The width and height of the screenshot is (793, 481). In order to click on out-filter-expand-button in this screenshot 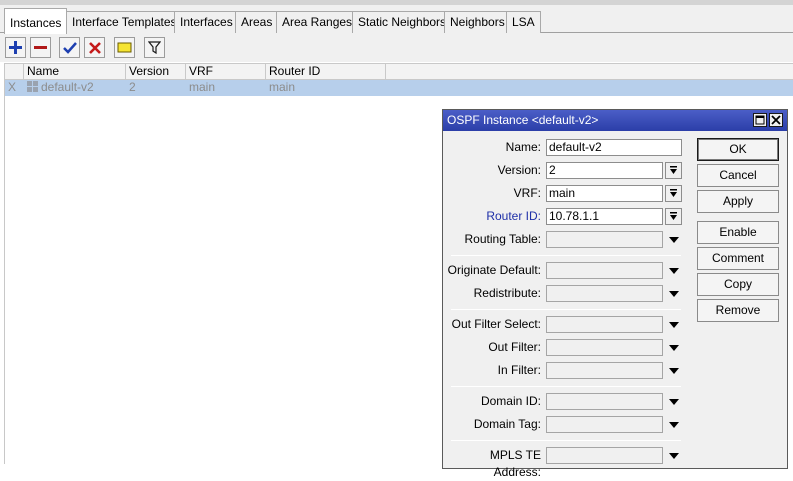, I will do `click(674, 347)`.